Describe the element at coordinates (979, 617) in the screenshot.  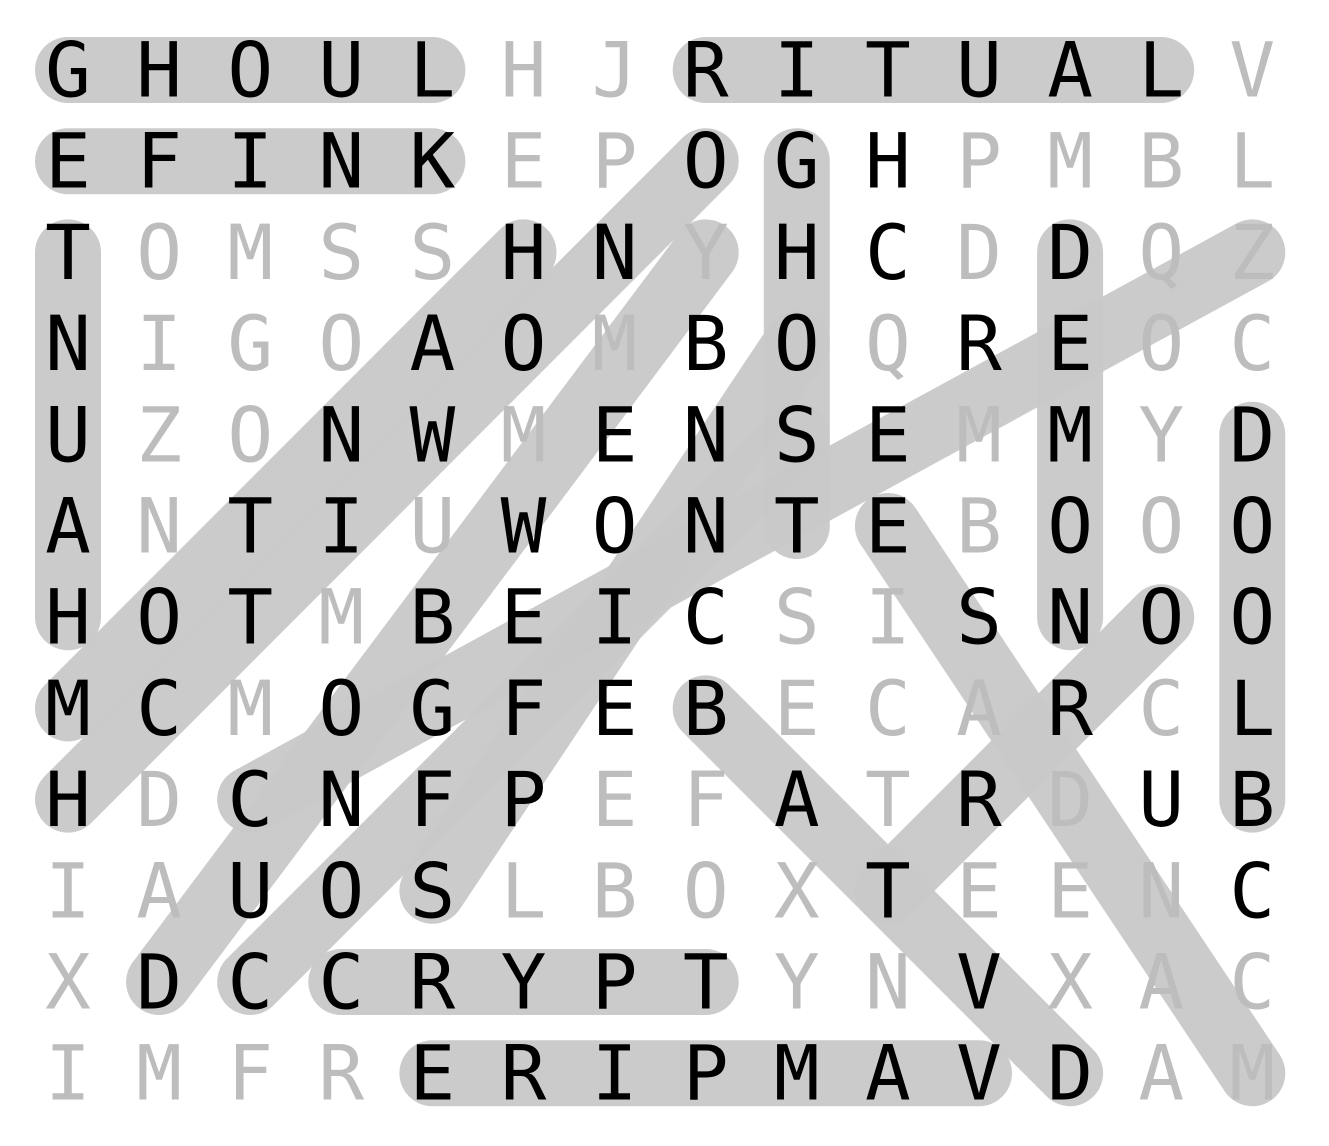
I see `grid-letter: S` at that location.